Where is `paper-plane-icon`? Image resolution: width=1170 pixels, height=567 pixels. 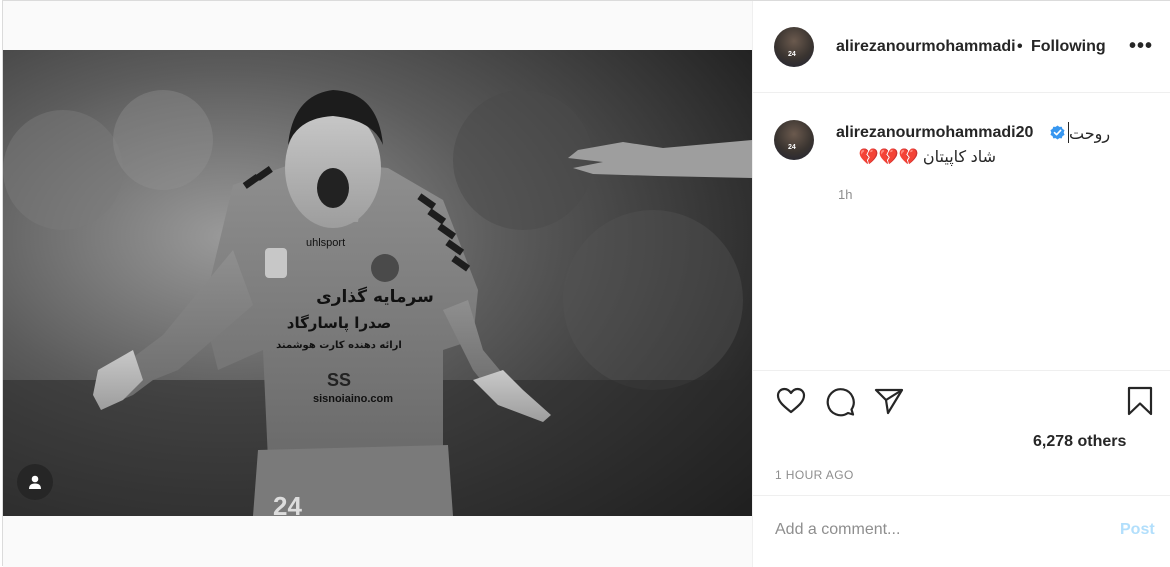 paper-plane-icon is located at coordinates (889, 401).